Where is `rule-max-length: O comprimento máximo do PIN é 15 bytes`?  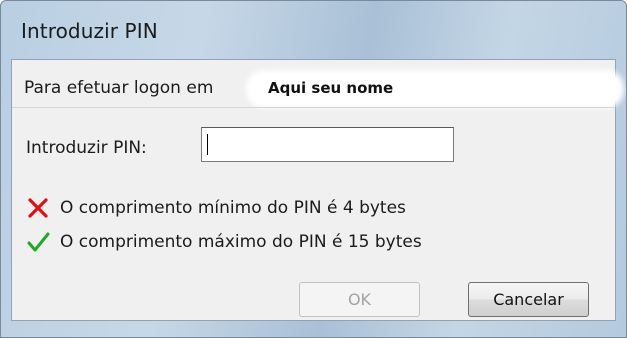 rule-max-length: O comprimento máximo do PIN é 15 bytes is located at coordinates (224, 242).